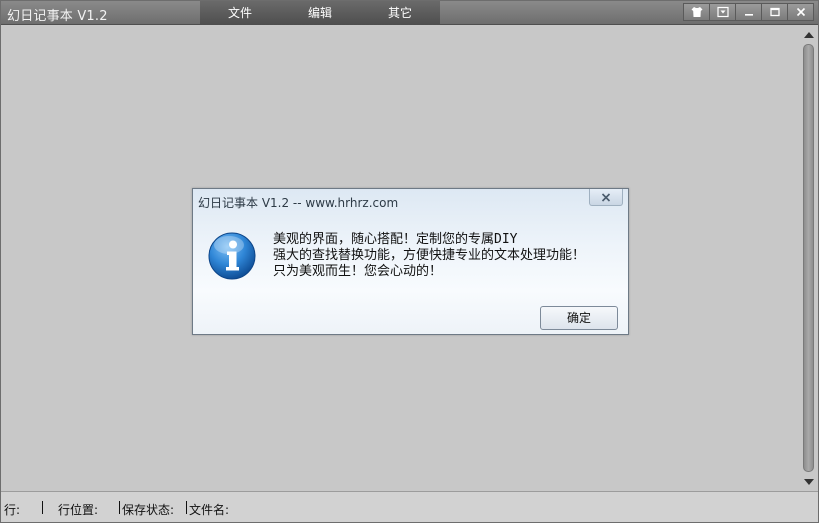  Describe the element at coordinates (240, 13) in the screenshot. I see `menu-file: 文件` at that location.